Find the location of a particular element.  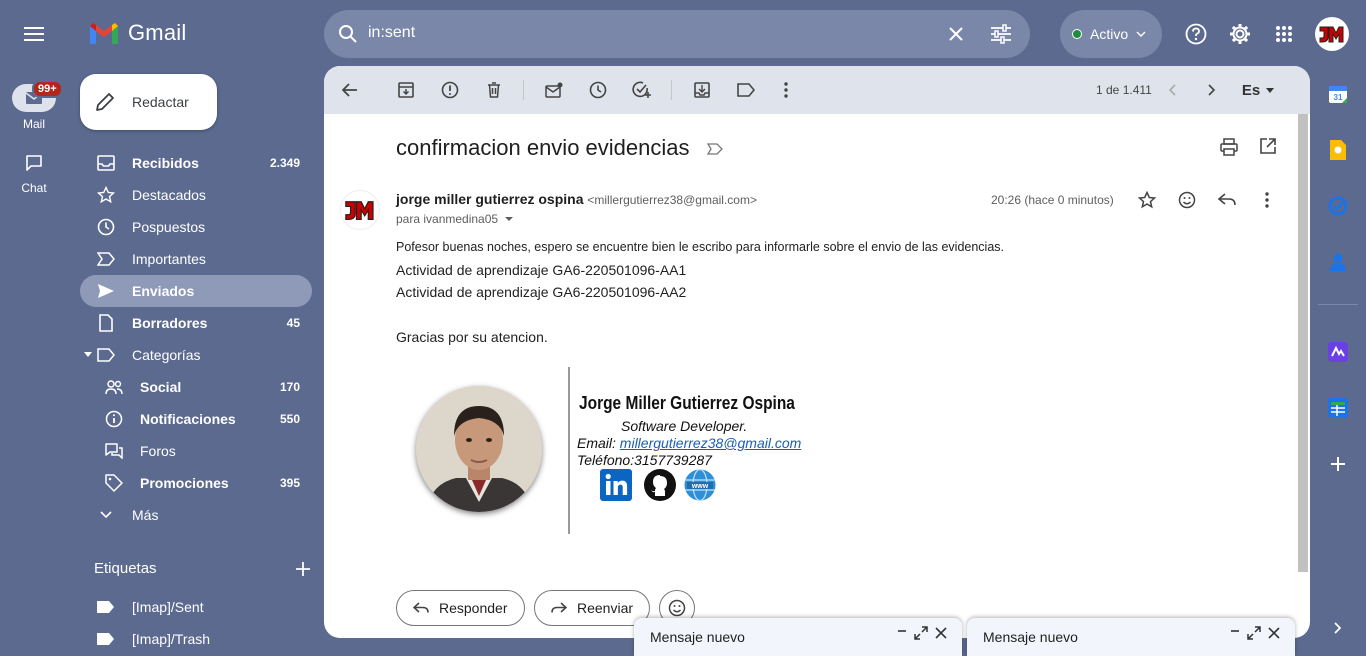

print-button is located at coordinates (1229, 147).